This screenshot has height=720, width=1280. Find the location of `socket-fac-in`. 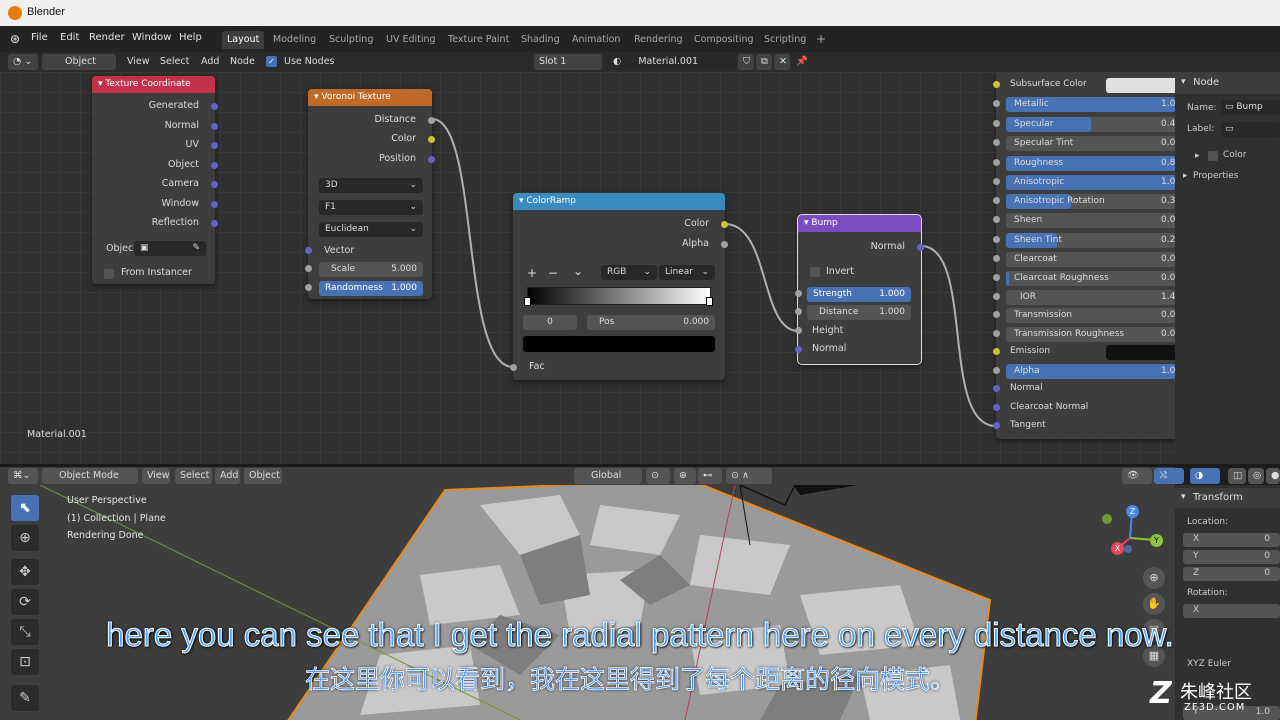

socket-fac-in is located at coordinates (513, 367).